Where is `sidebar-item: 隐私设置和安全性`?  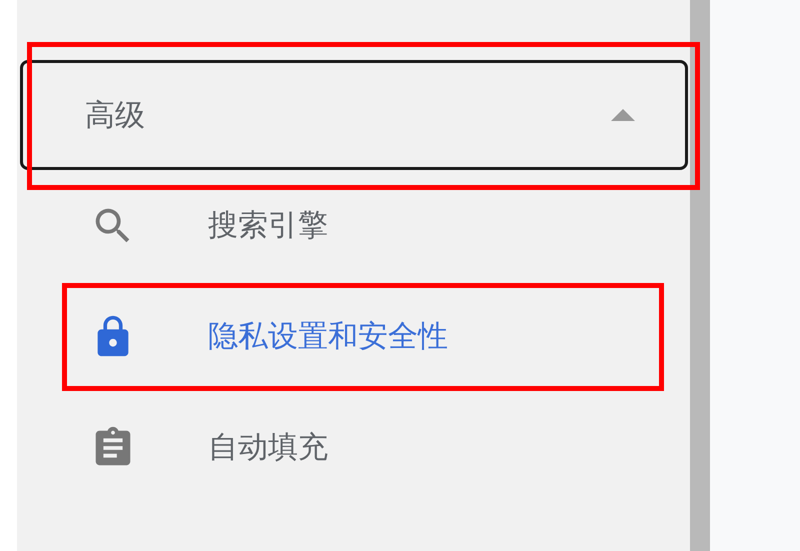
sidebar-item: 隐私设置和安全性 is located at coordinates (234, 337).